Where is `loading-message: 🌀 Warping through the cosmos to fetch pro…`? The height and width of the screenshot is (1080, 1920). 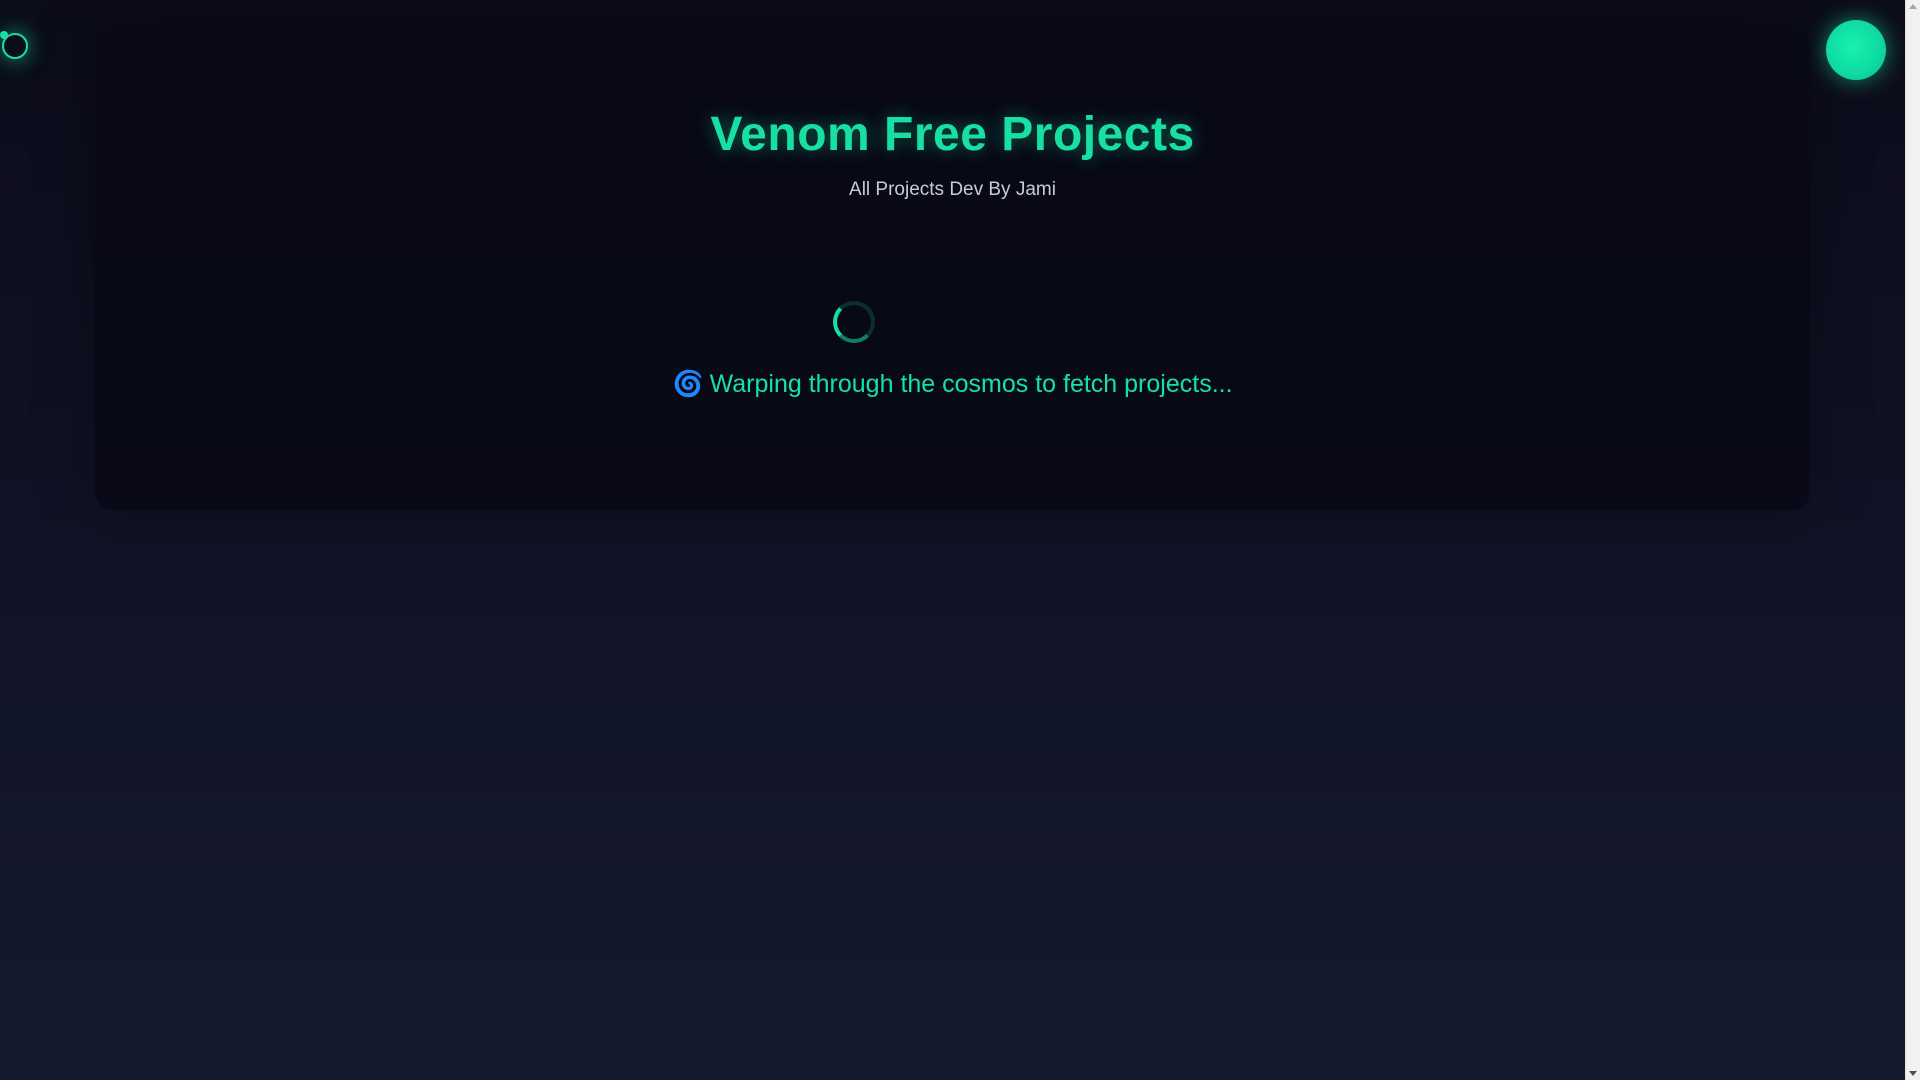 loading-message: 🌀 Warping through the cosmos to fetch pro… is located at coordinates (952, 384).